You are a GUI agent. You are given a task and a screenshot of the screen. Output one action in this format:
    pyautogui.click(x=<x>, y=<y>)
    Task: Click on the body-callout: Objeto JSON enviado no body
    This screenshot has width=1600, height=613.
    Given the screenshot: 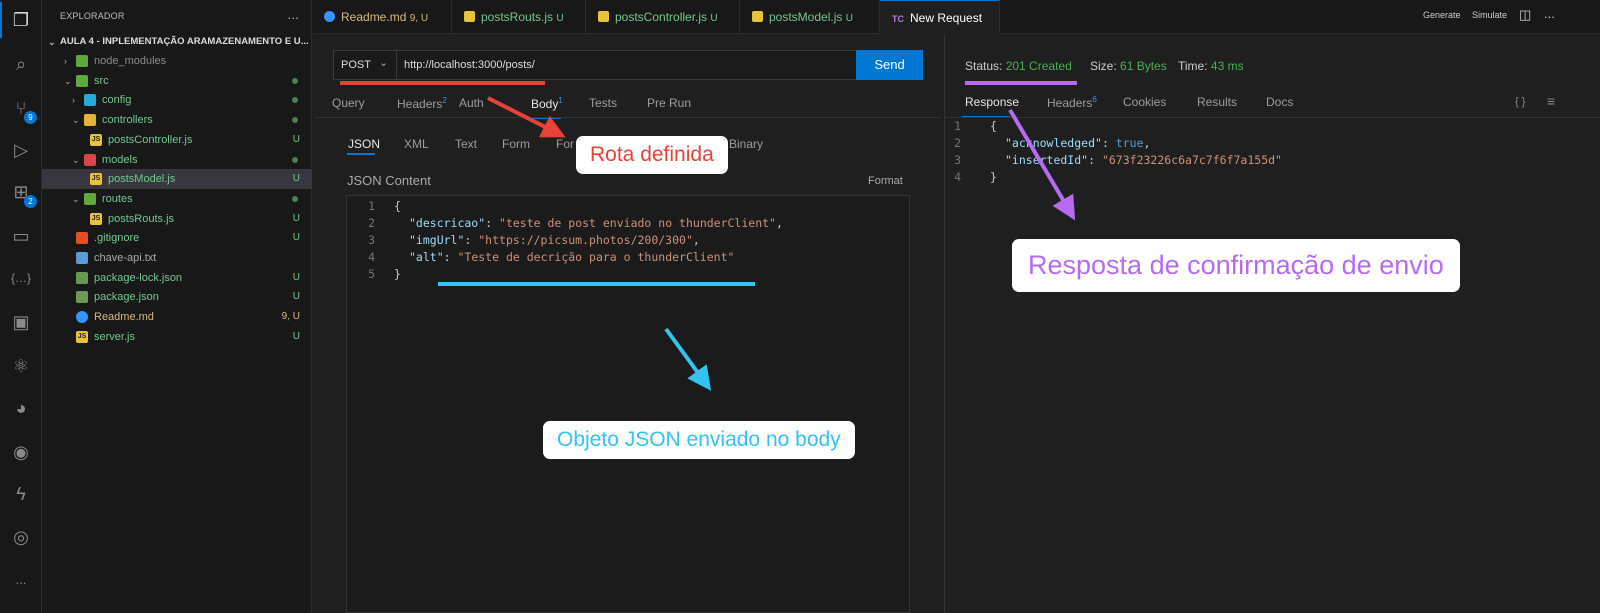 What is the action you would take?
    pyautogui.click(x=699, y=440)
    